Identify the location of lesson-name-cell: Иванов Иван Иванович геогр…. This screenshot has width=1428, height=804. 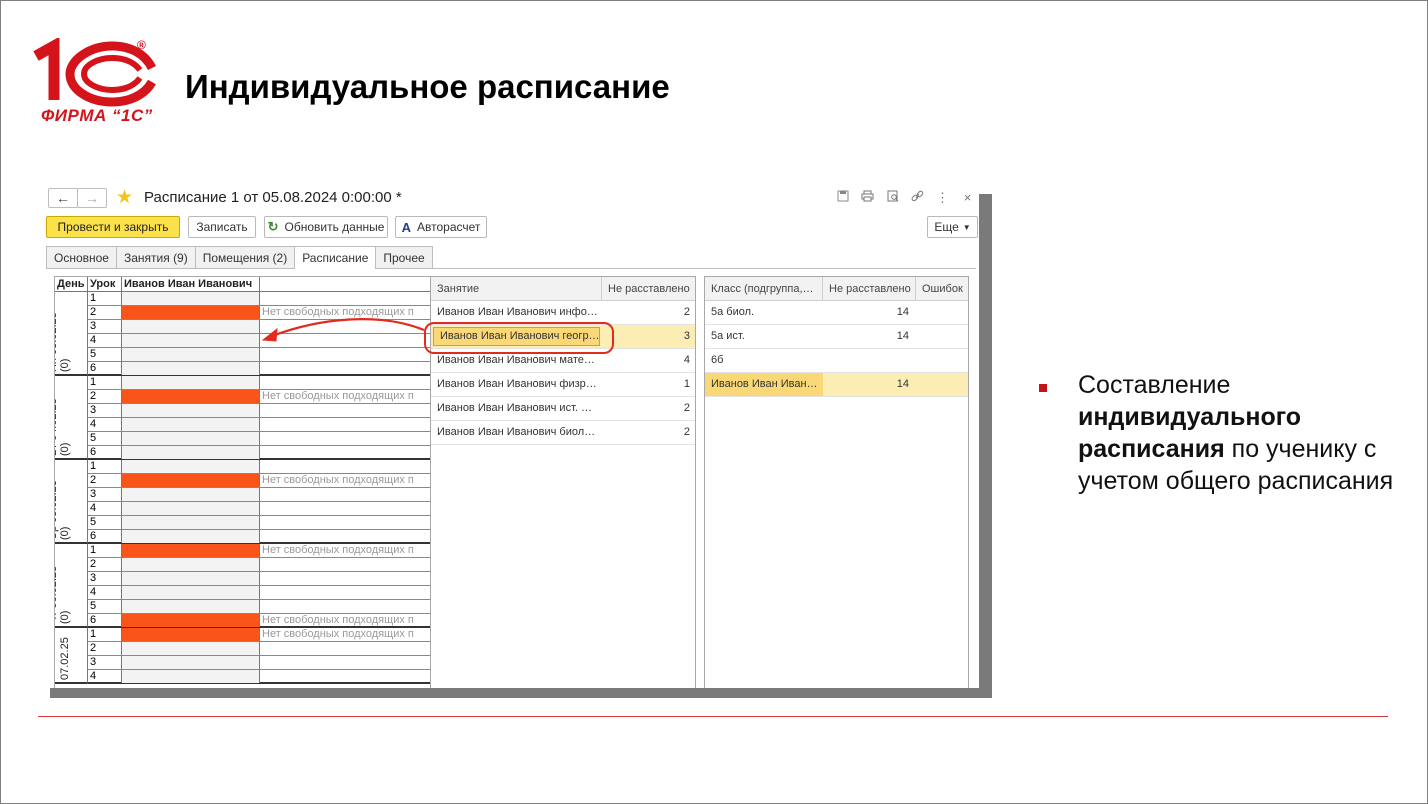
(516, 336).